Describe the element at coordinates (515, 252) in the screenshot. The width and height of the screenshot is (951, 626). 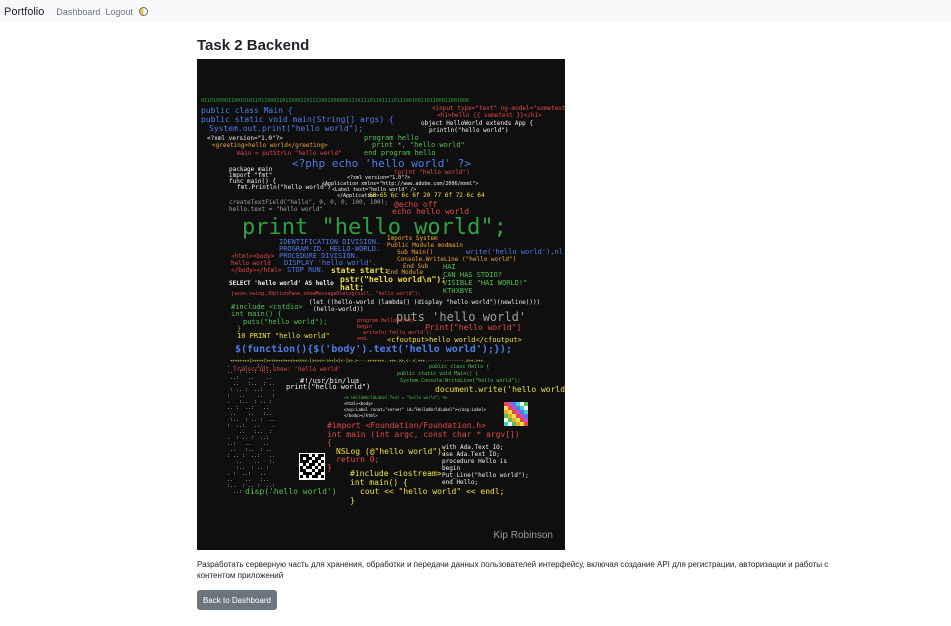
I see `code-line: write('hello world'),nl.` at that location.